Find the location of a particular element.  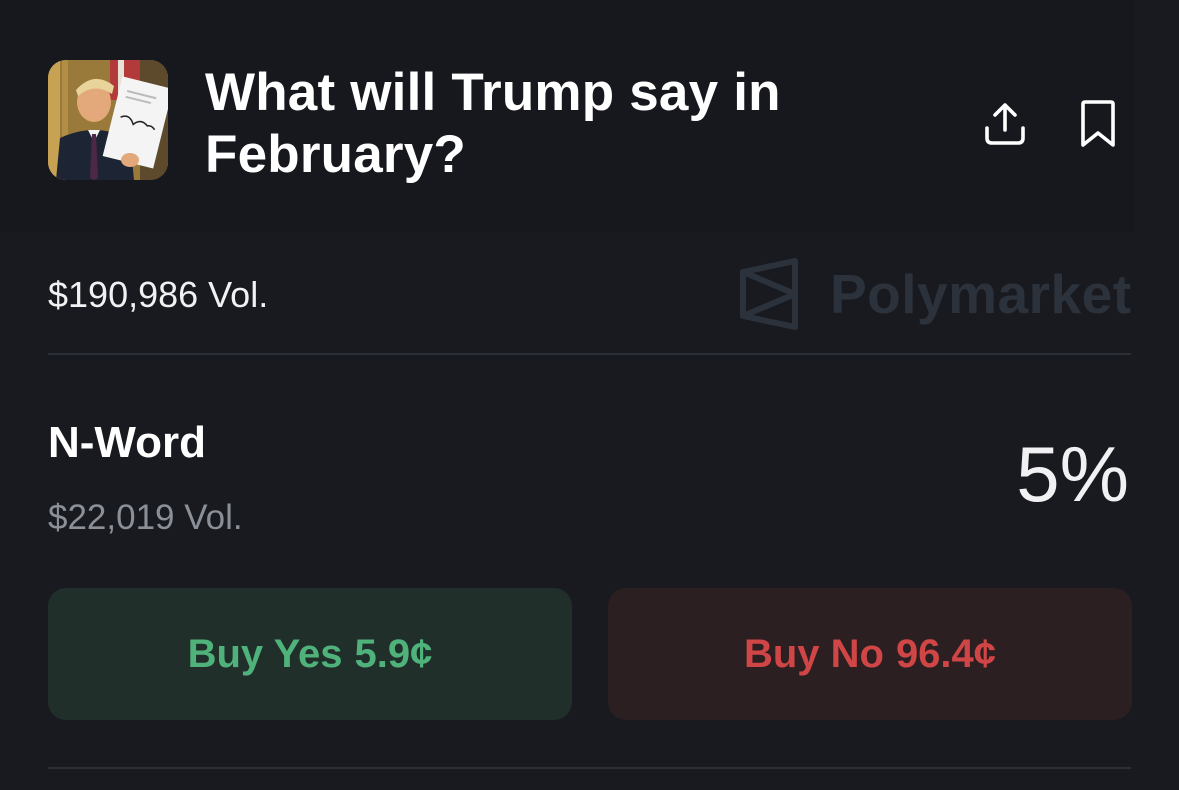

buy-no-price: 96.4¢ is located at coordinates (946, 653).